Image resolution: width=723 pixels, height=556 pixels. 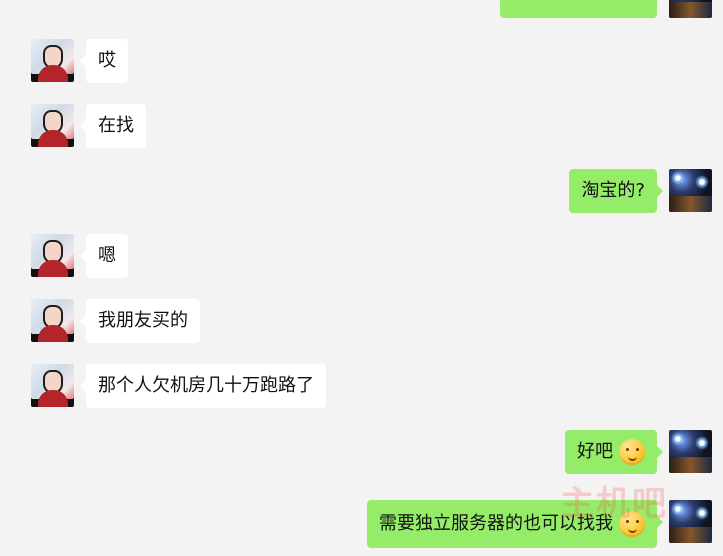 I want to click on message-bubble-incoming: 我朋友买的, so click(x=140, y=321).